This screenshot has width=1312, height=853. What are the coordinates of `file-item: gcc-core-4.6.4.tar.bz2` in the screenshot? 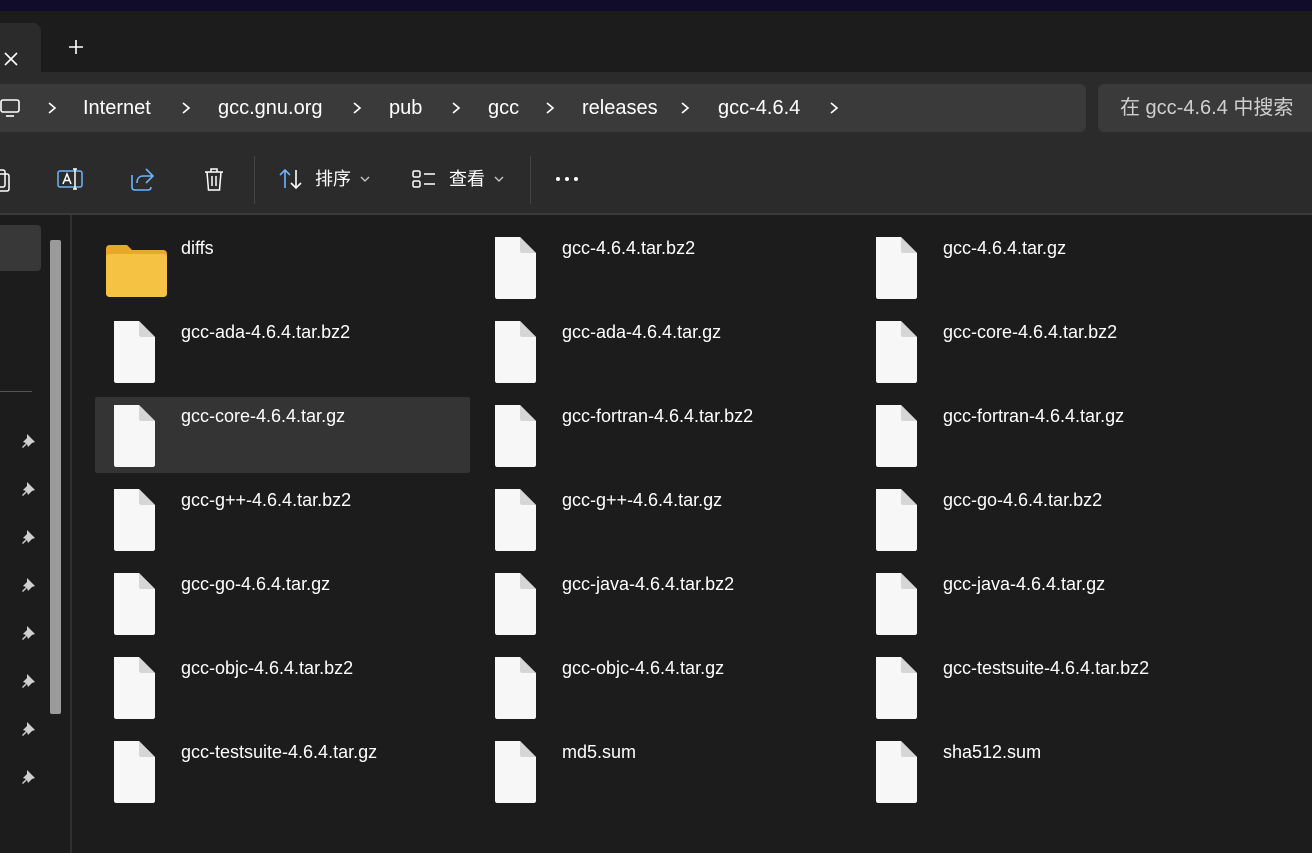 It's located at (1044, 351).